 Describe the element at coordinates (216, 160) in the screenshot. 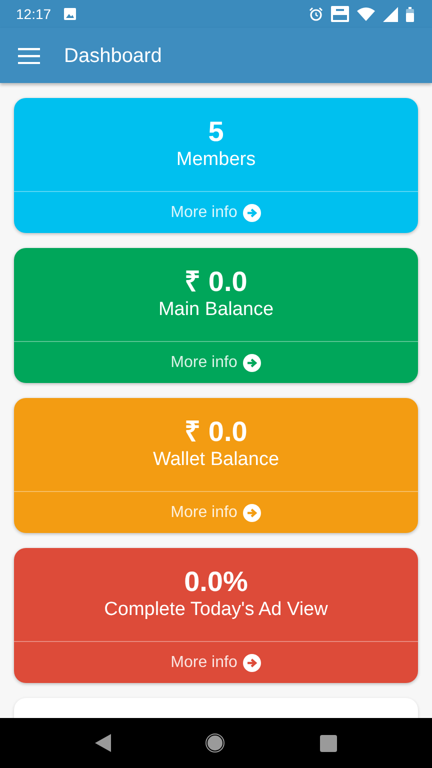

I see `stat-label: Members` at that location.